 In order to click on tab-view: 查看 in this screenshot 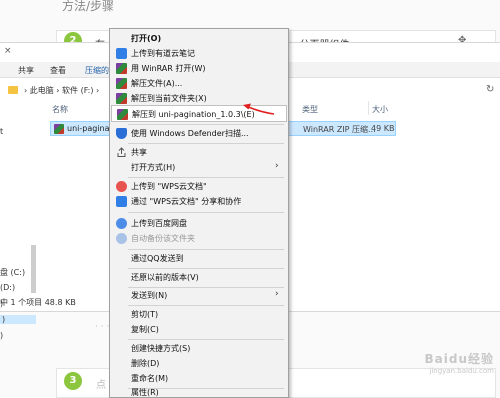, I will do `click(58, 70)`.